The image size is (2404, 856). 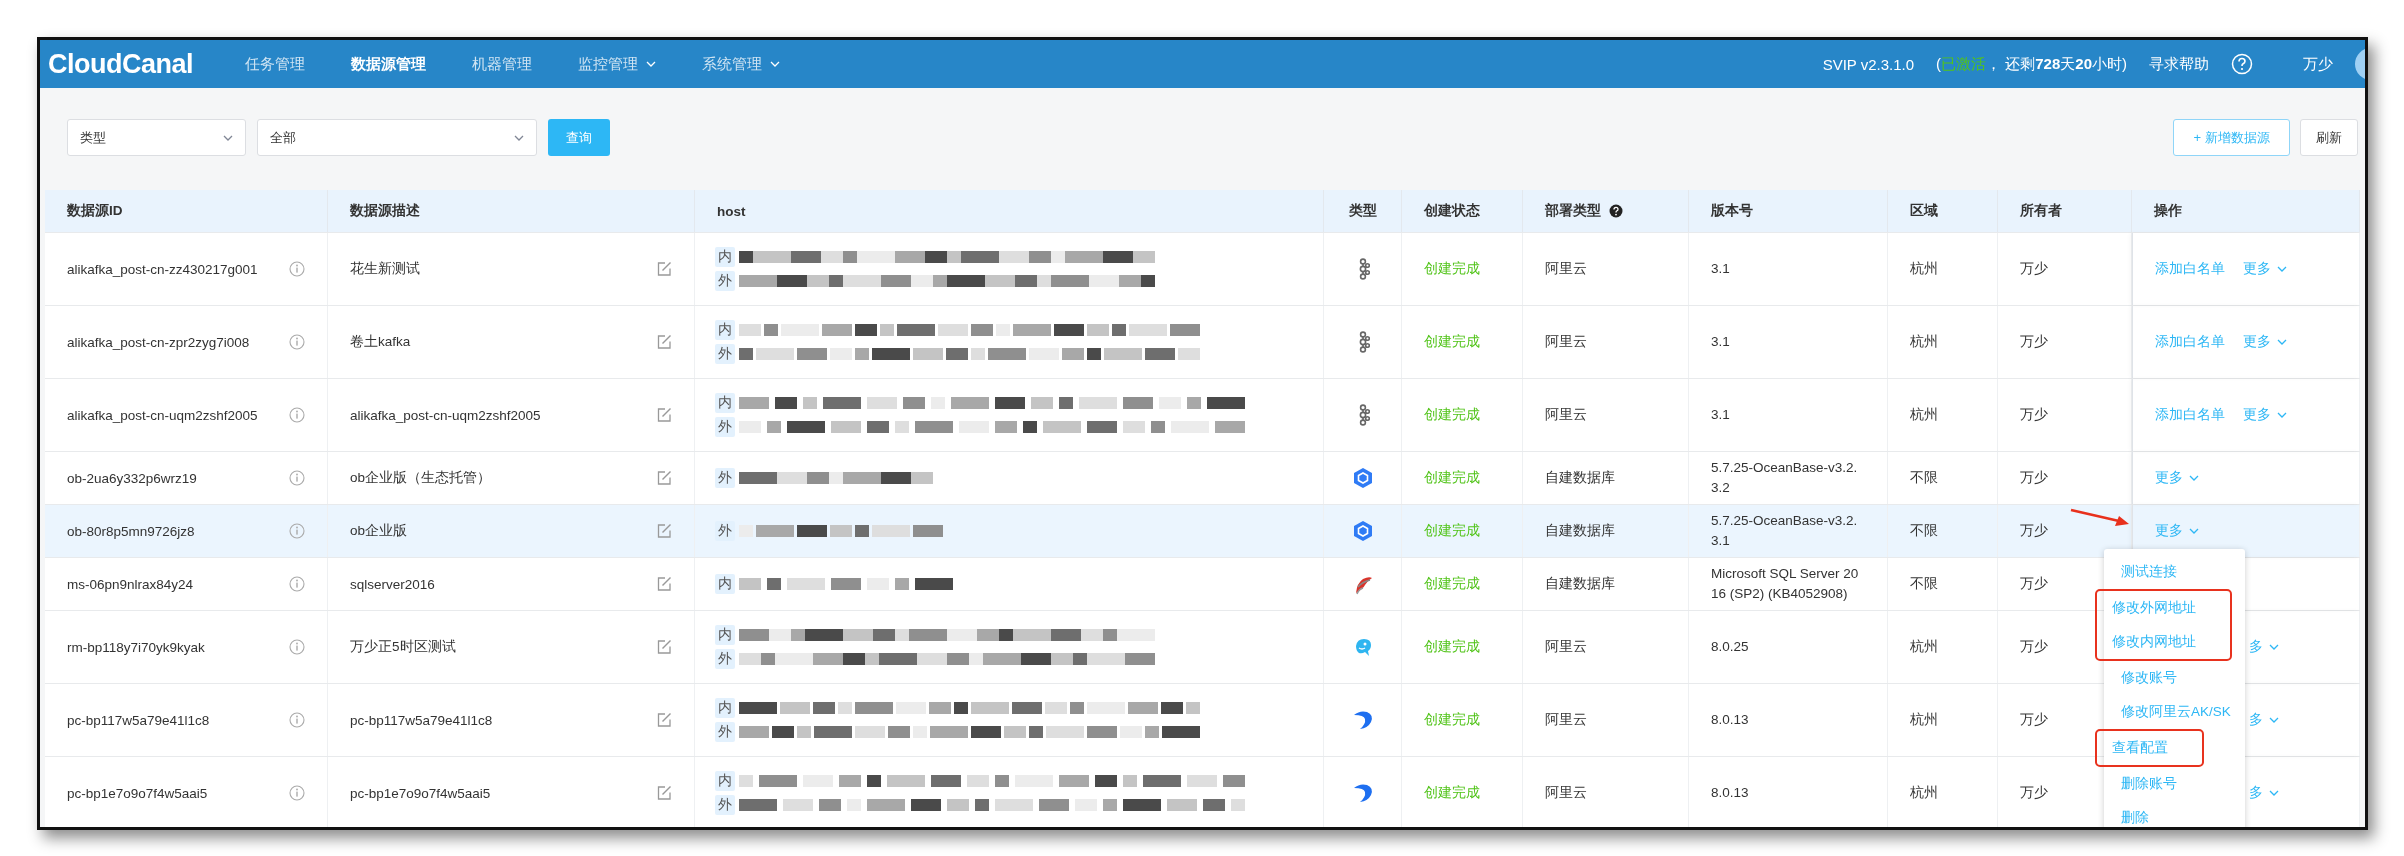 I want to click on datasource-description: ob企业版（生态托管）, so click(x=421, y=478).